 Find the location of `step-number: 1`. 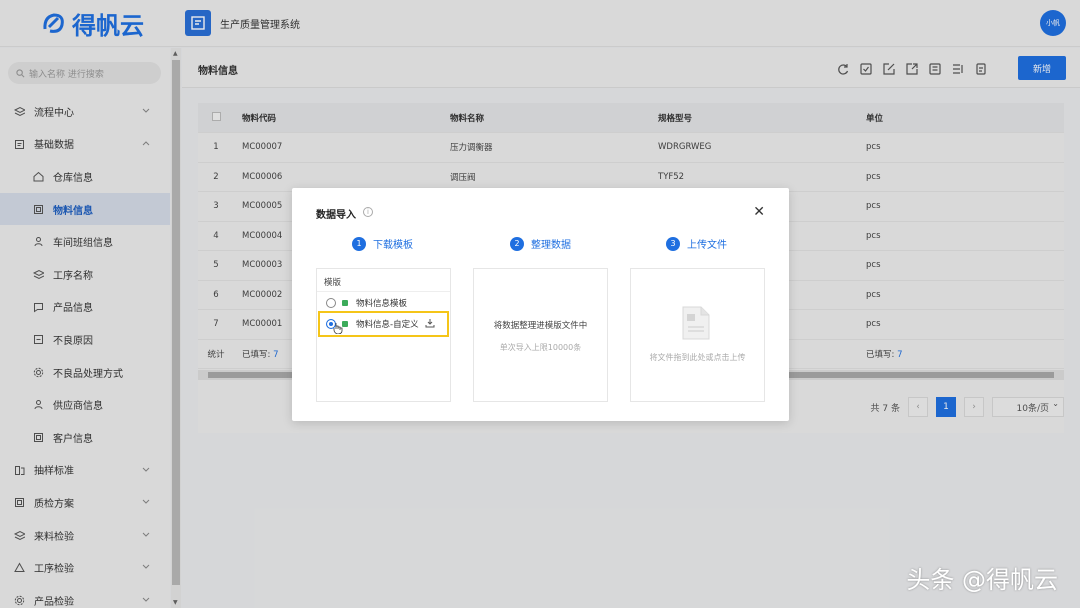

step-number: 1 is located at coordinates (359, 243).